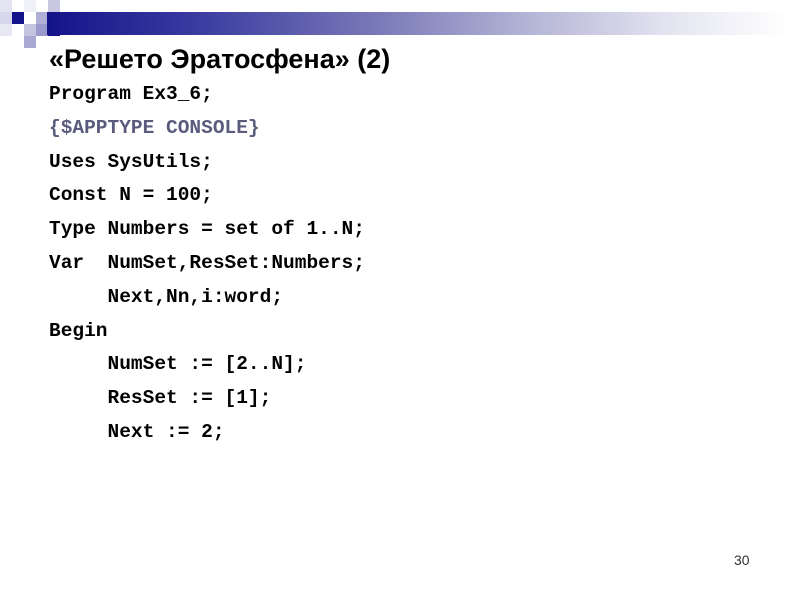 Image resolution: width=800 pixels, height=600 pixels. Describe the element at coordinates (166, 296) in the screenshot. I see `code-line: Next,Nn,i:word;` at that location.